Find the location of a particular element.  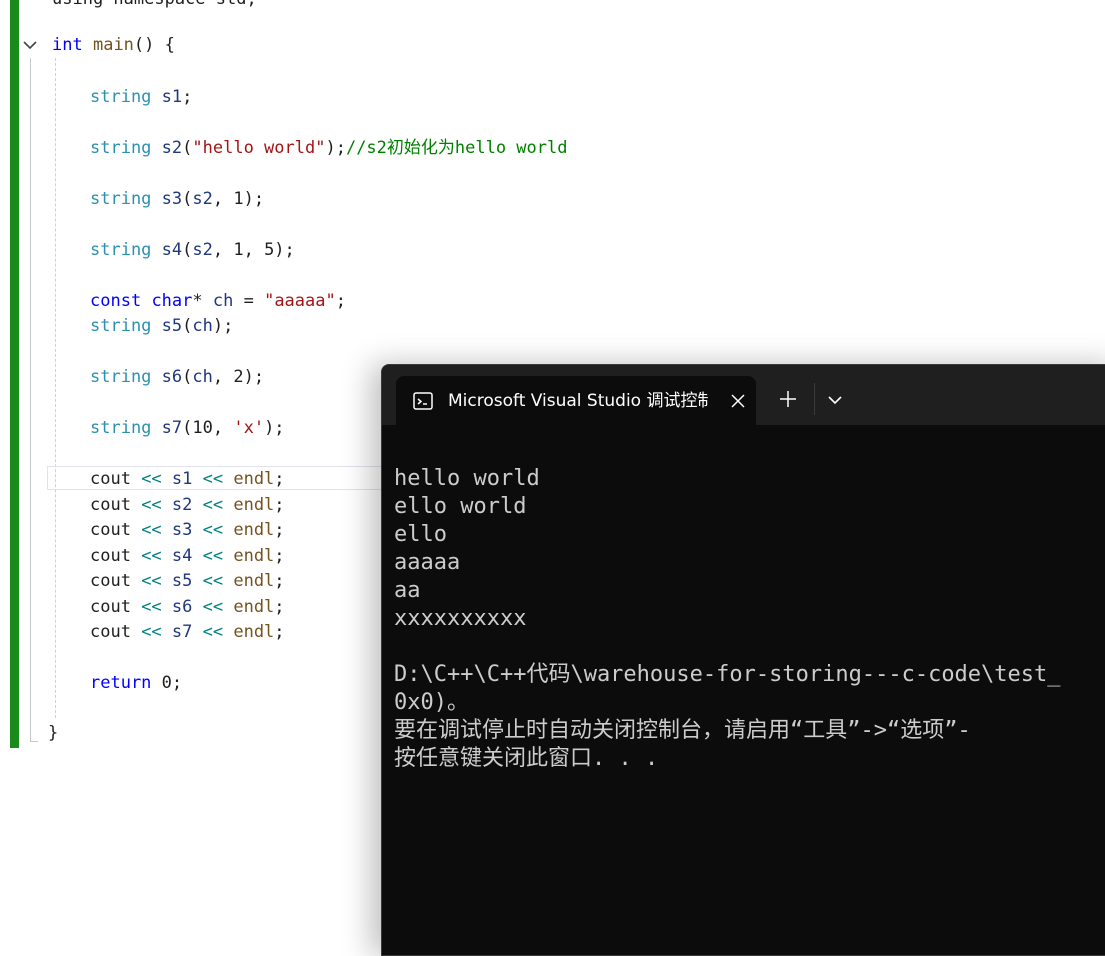

code-line: string s4(s2, 1, 5); is located at coordinates (192, 250).